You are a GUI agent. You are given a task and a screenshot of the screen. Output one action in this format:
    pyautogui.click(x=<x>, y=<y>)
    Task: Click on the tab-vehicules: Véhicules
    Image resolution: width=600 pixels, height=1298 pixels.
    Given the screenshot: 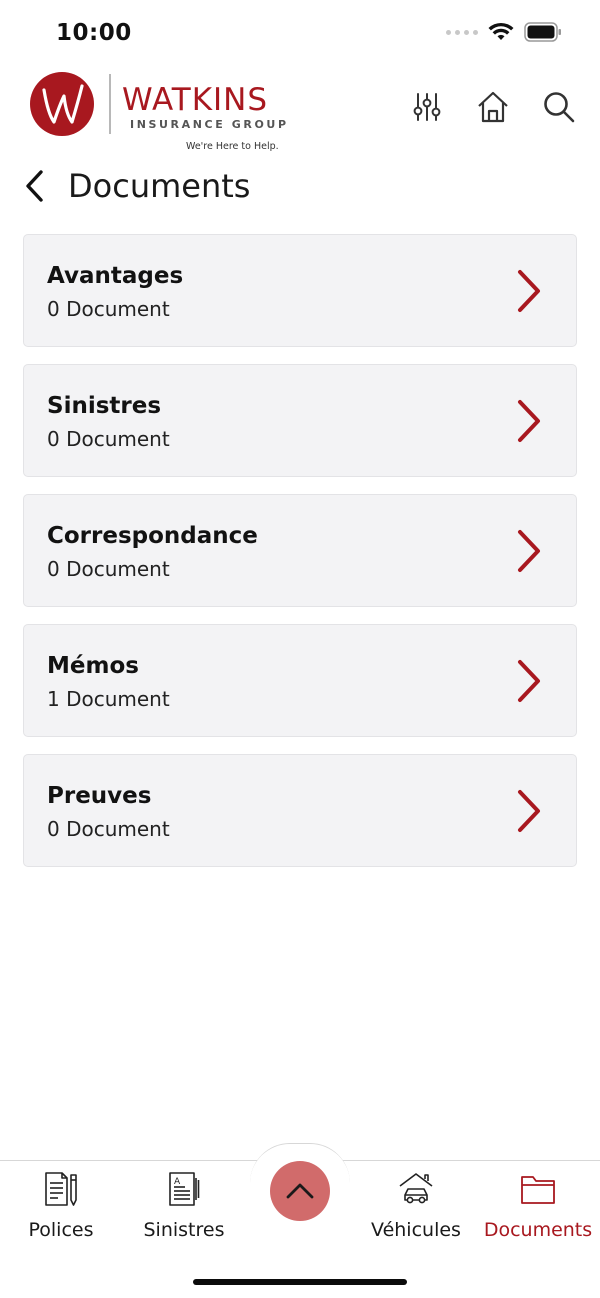 What is the action you would take?
    pyautogui.click(x=416, y=1205)
    